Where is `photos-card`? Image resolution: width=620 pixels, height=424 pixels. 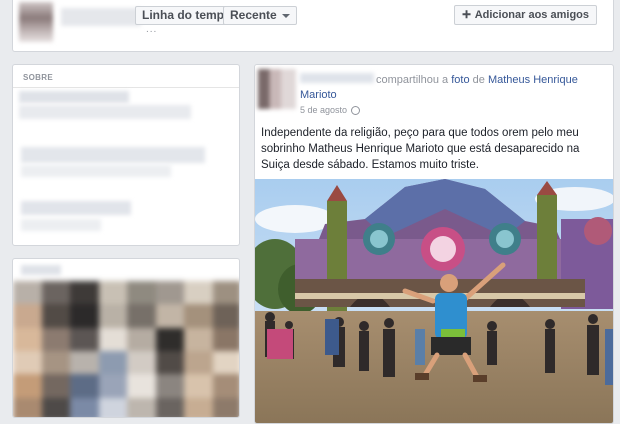 photos-card is located at coordinates (126, 338).